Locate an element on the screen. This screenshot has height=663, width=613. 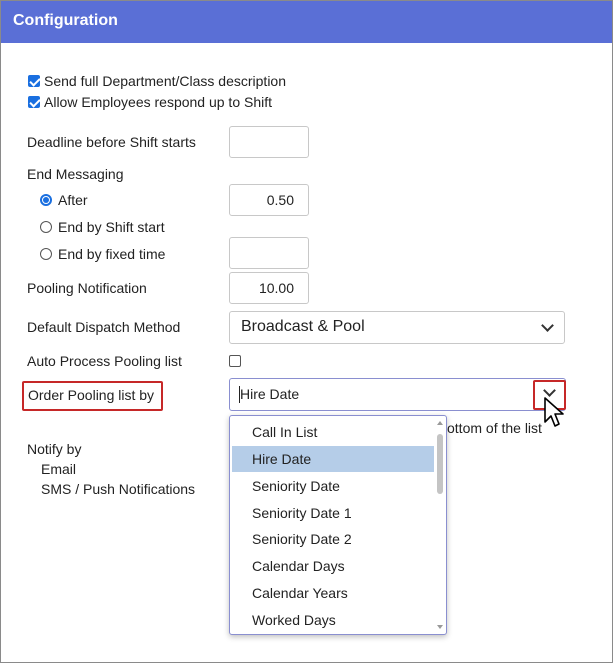
dropdown-option-seniority-date: Seniority Date is located at coordinates (333, 486).